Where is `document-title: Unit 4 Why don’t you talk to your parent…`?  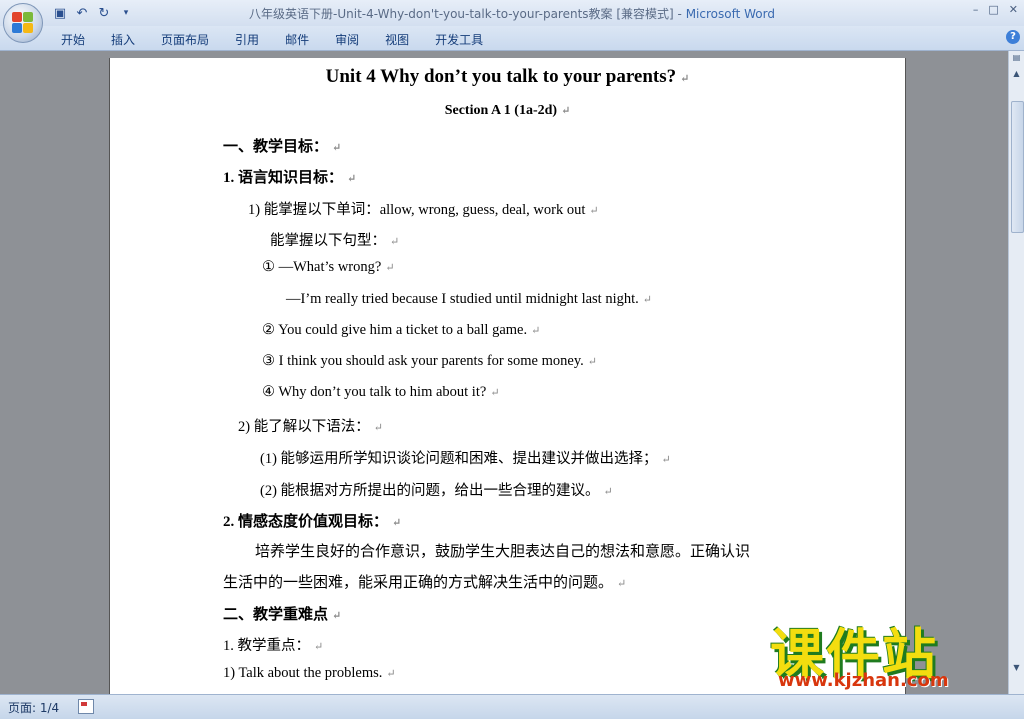
document-title: Unit 4 Why don’t you talk to your parent… is located at coordinates (507, 76).